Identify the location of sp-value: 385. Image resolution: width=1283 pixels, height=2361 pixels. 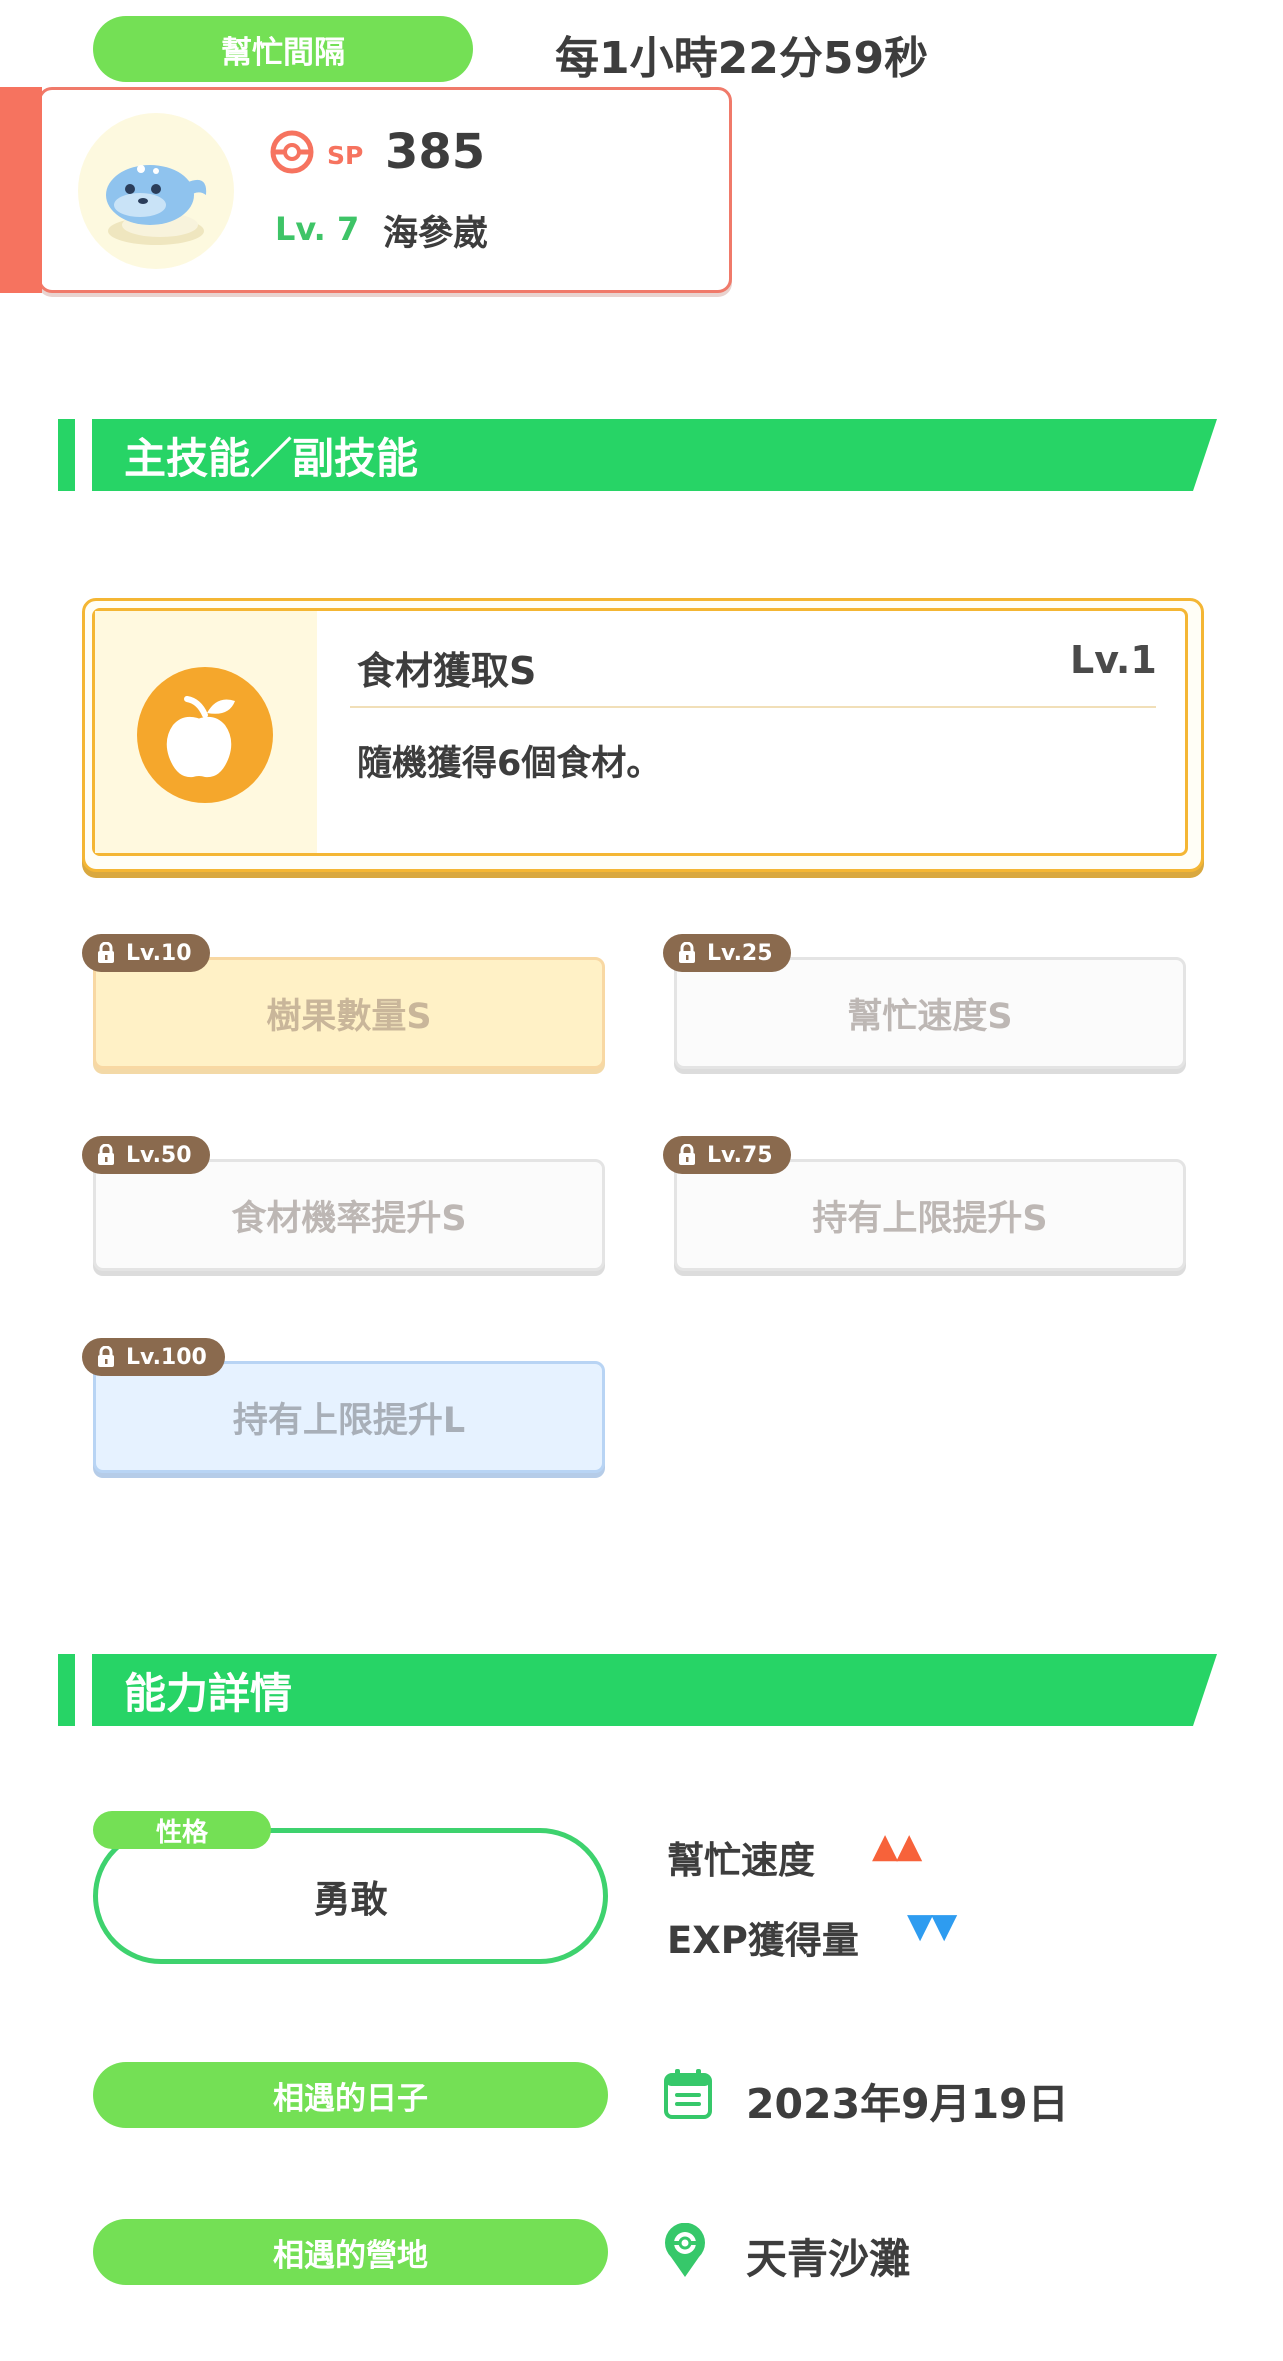
(435, 152).